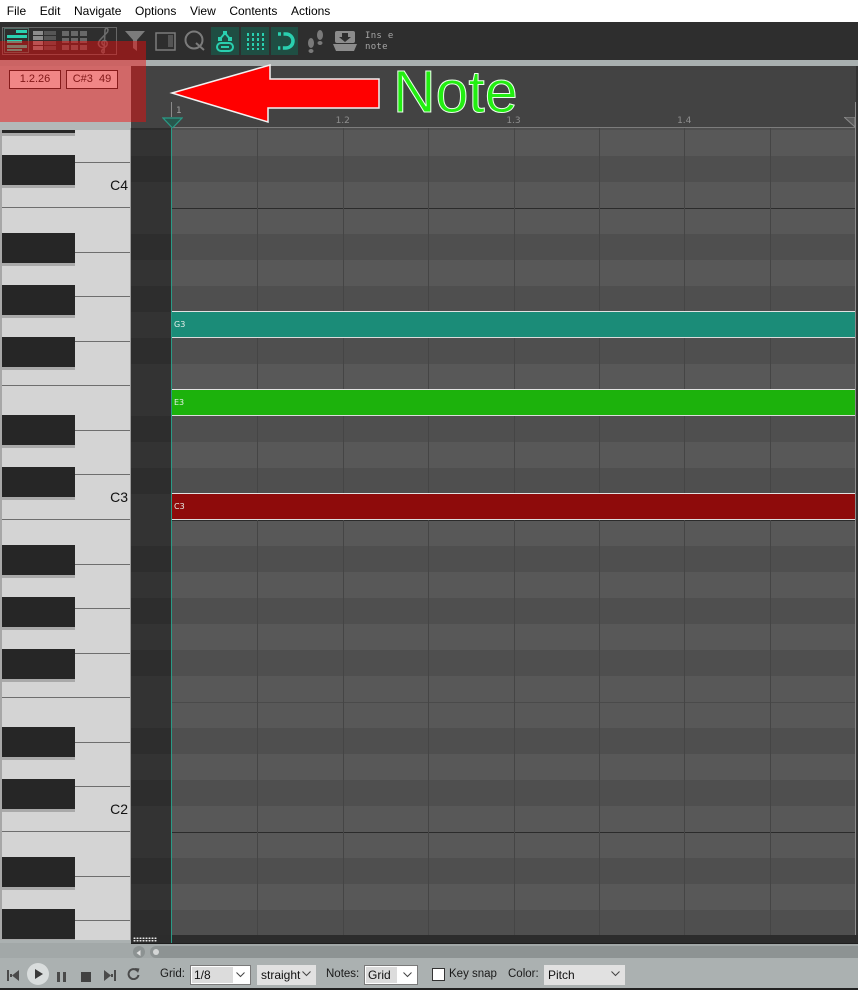  I want to click on quantize-button, so click(195, 41).